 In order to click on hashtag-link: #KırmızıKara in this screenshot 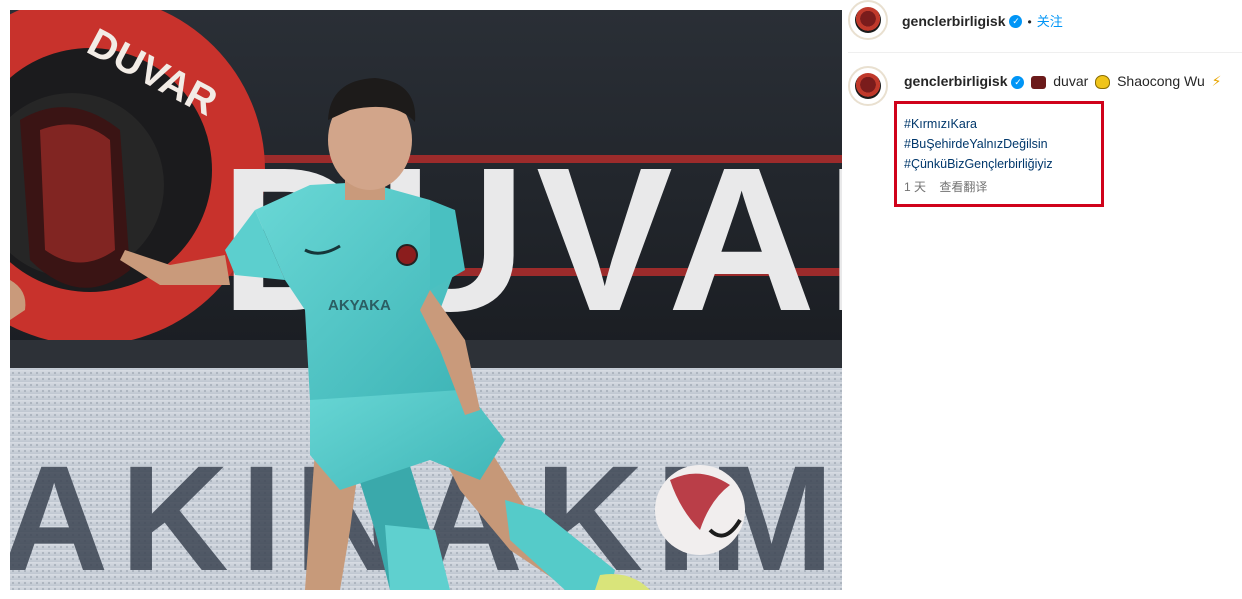, I will do `click(978, 124)`.